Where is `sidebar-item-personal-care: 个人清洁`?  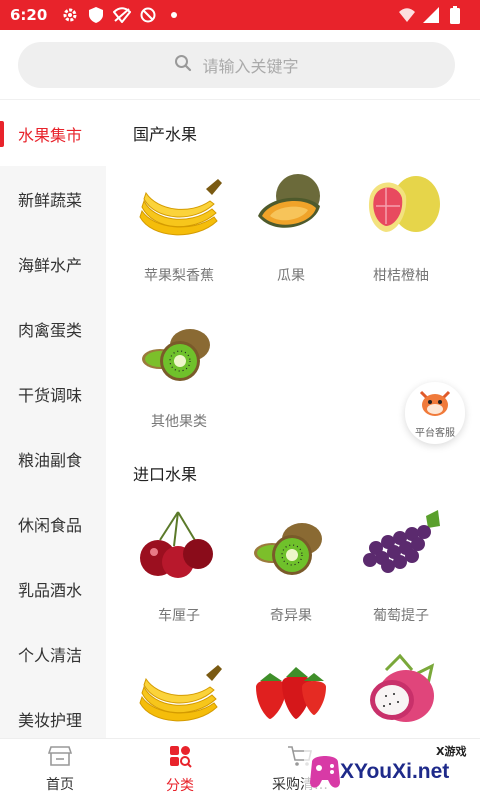
sidebar-item-personal-care: 个人清洁 is located at coordinates (53, 653).